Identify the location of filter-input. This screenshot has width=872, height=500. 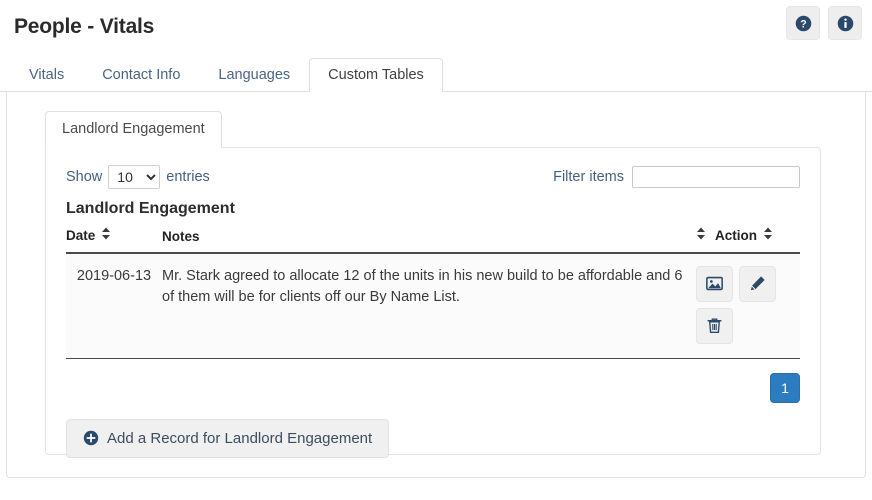
(716, 176).